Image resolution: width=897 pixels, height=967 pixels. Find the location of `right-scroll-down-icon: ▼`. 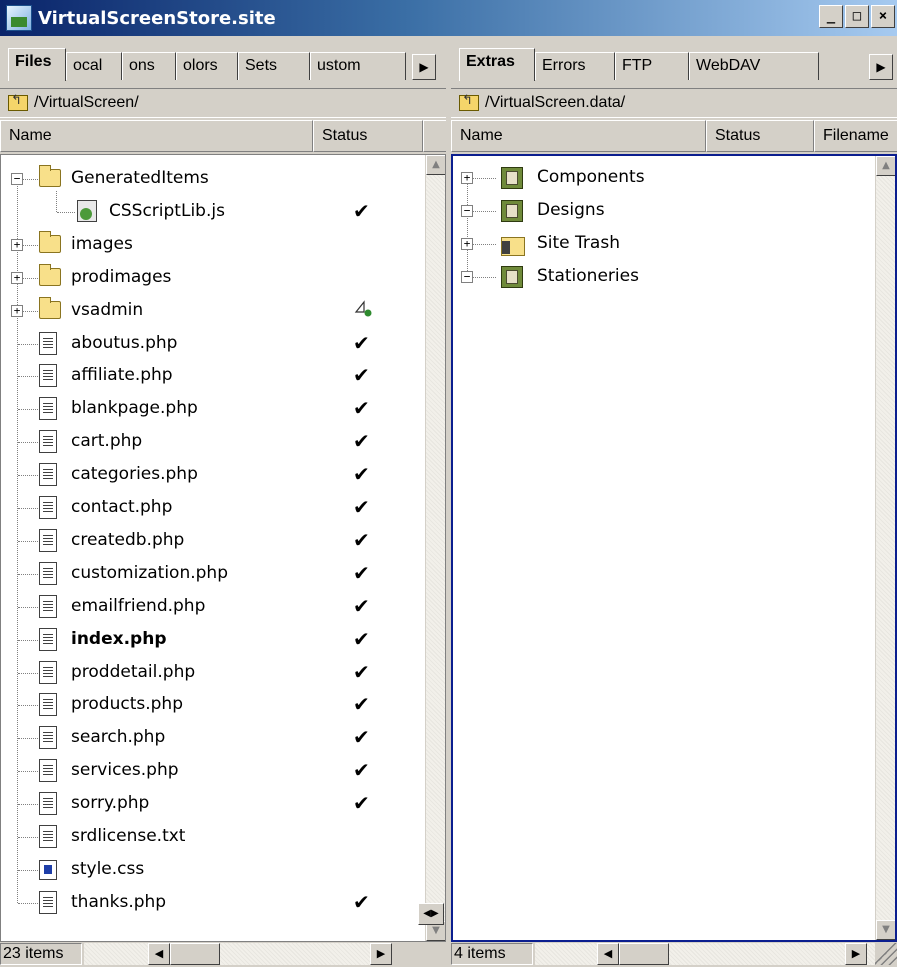

right-scroll-down-icon: ▼ is located at coordinates (885, 930).